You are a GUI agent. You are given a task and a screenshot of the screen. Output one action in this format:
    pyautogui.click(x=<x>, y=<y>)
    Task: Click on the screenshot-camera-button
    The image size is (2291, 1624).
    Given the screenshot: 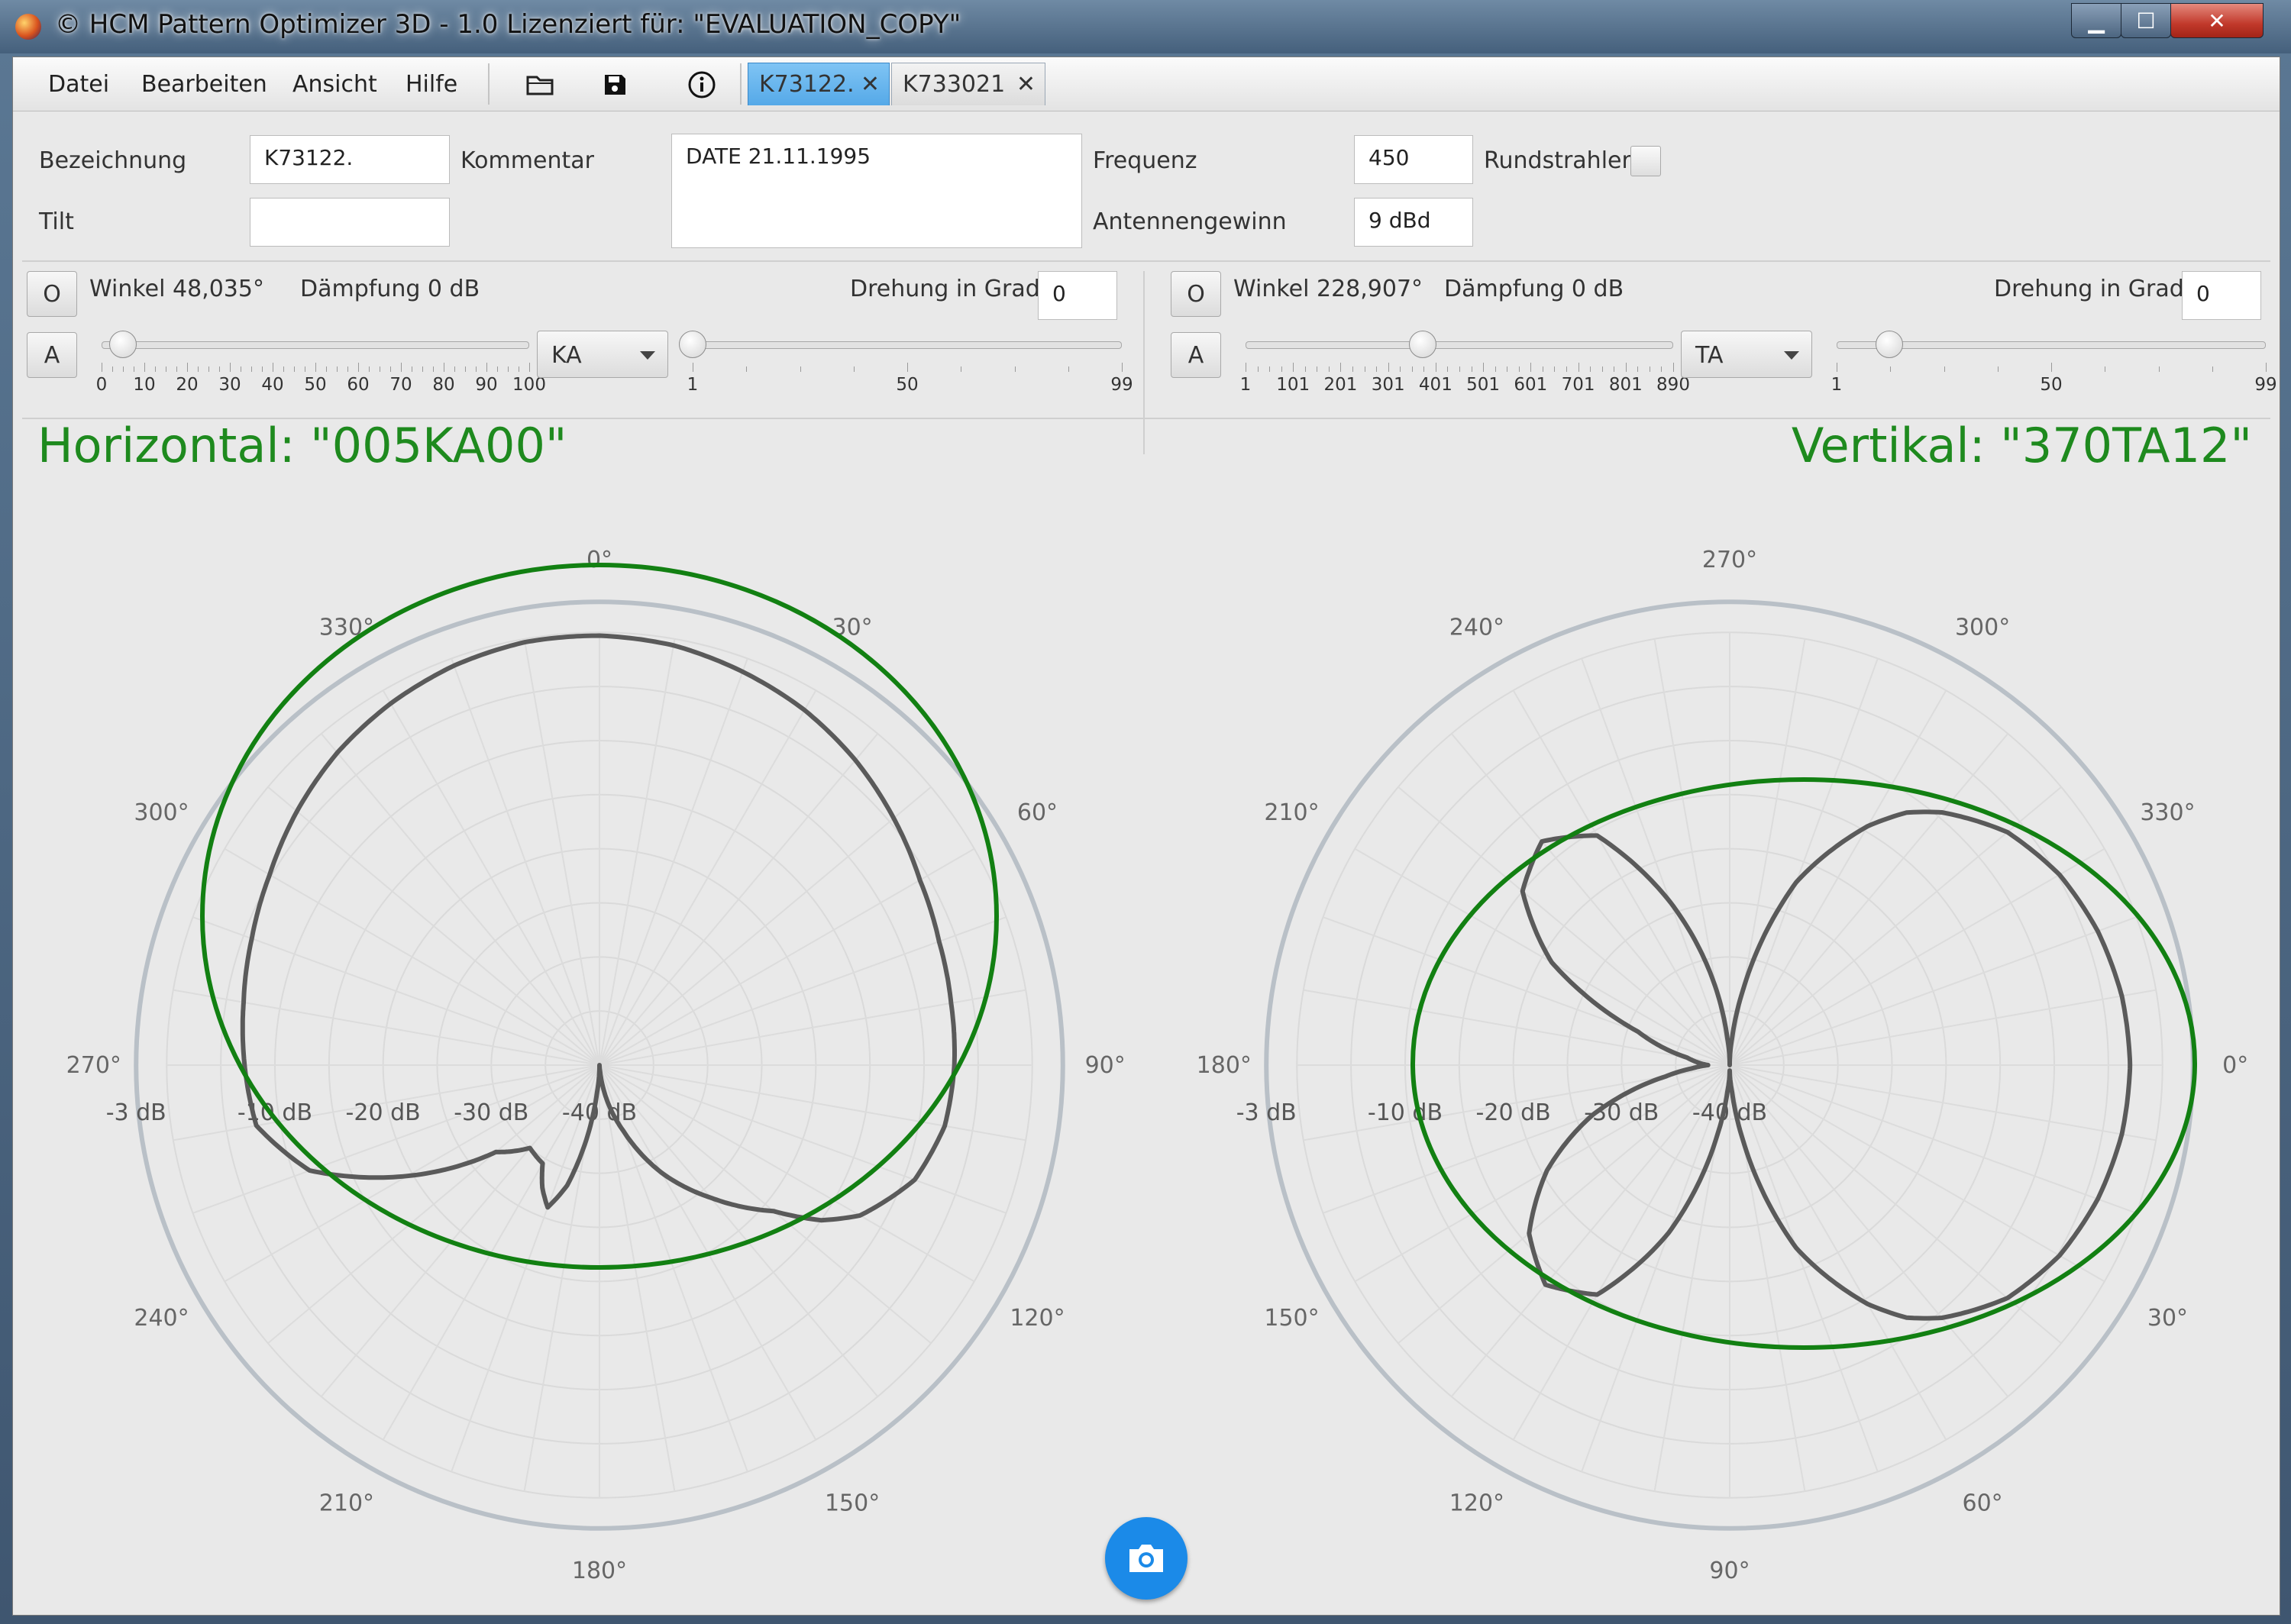 What is the action you would take?
    pyautogui.click(x=1146, y=1558)
    